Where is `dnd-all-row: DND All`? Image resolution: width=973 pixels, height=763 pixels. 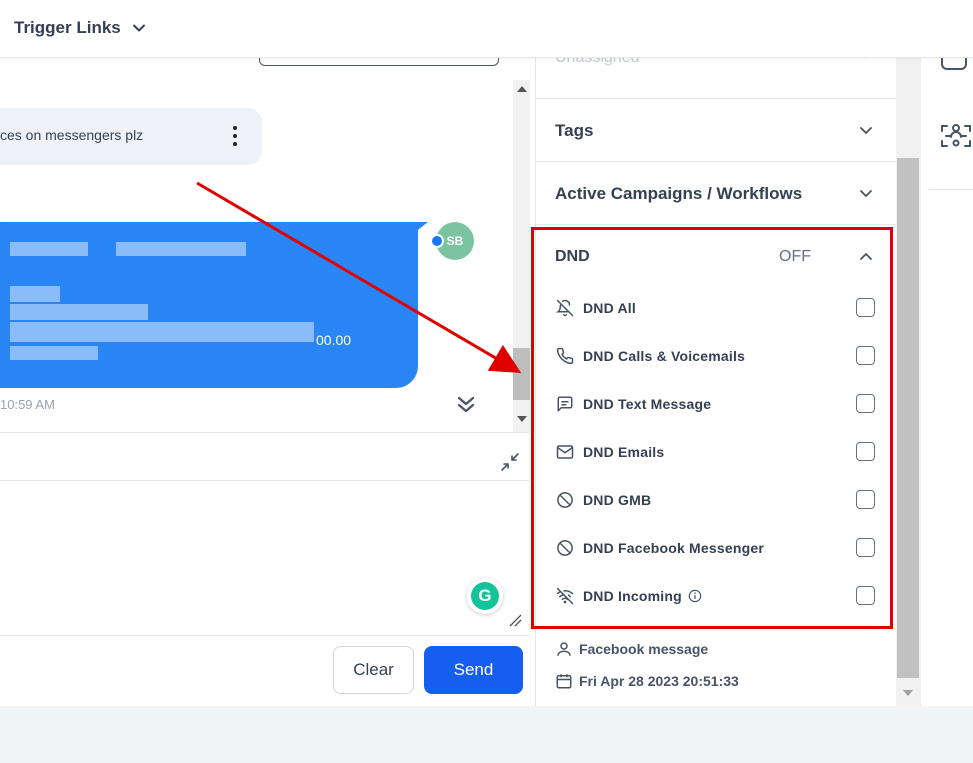 dnd-all-row: DND All is located at coordinates (715, 308).